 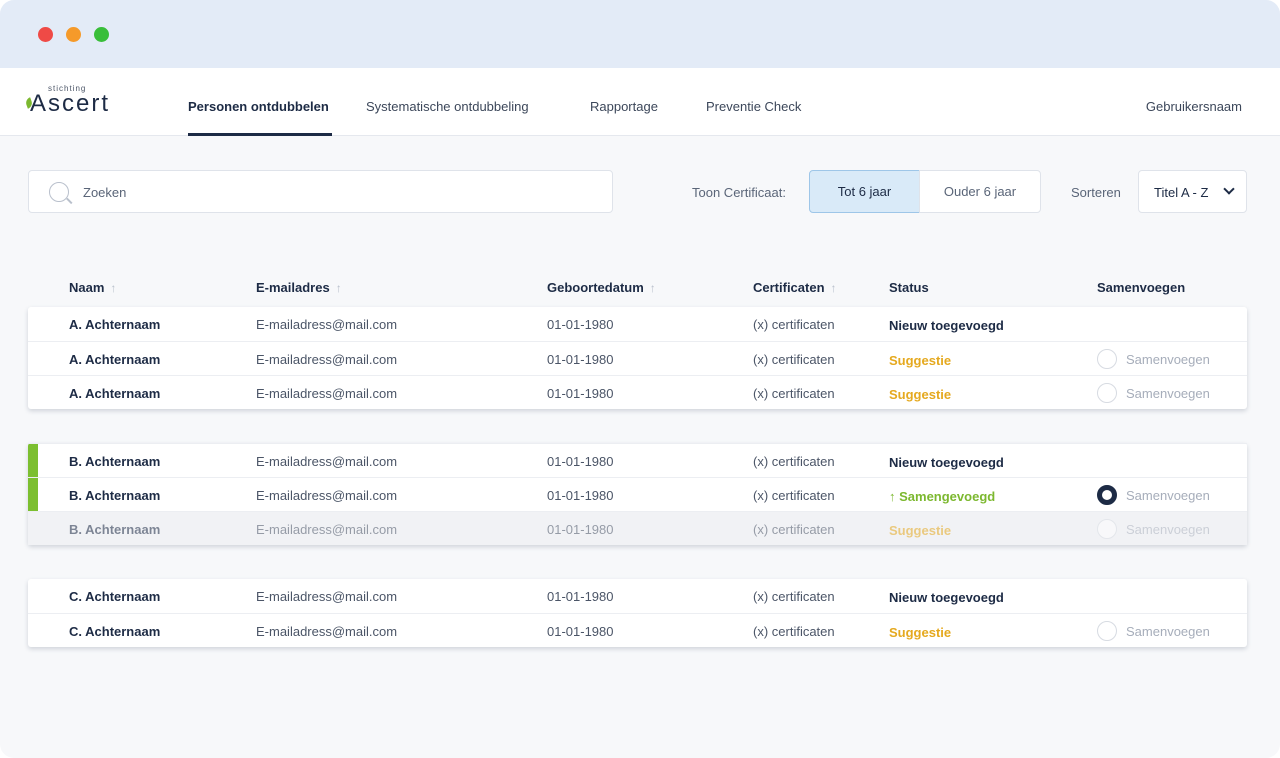 I want to click on column-header-naam: Naam ↑, so click(x=92, y=287).